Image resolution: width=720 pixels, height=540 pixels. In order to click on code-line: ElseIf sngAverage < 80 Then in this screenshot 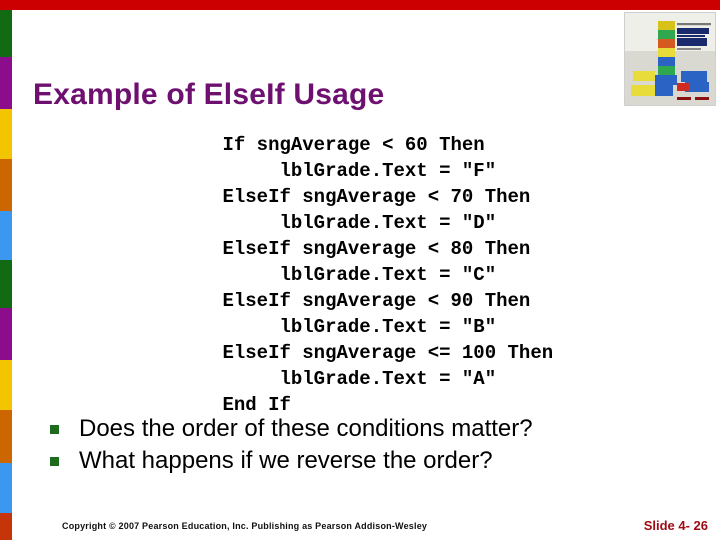, I will do `click(376, 249)`.